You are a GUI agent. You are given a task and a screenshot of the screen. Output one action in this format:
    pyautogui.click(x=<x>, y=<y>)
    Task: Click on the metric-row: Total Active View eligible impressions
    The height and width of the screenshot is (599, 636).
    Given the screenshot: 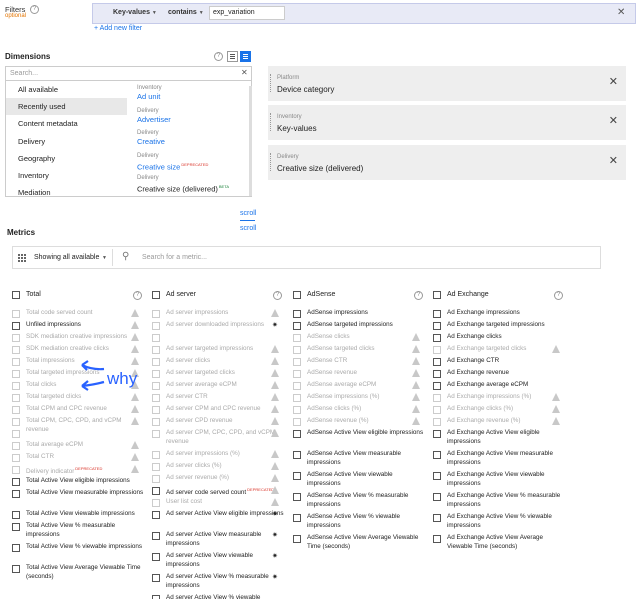 What is the action you would take?
    pyautogui.click(x=79, y=482)
    